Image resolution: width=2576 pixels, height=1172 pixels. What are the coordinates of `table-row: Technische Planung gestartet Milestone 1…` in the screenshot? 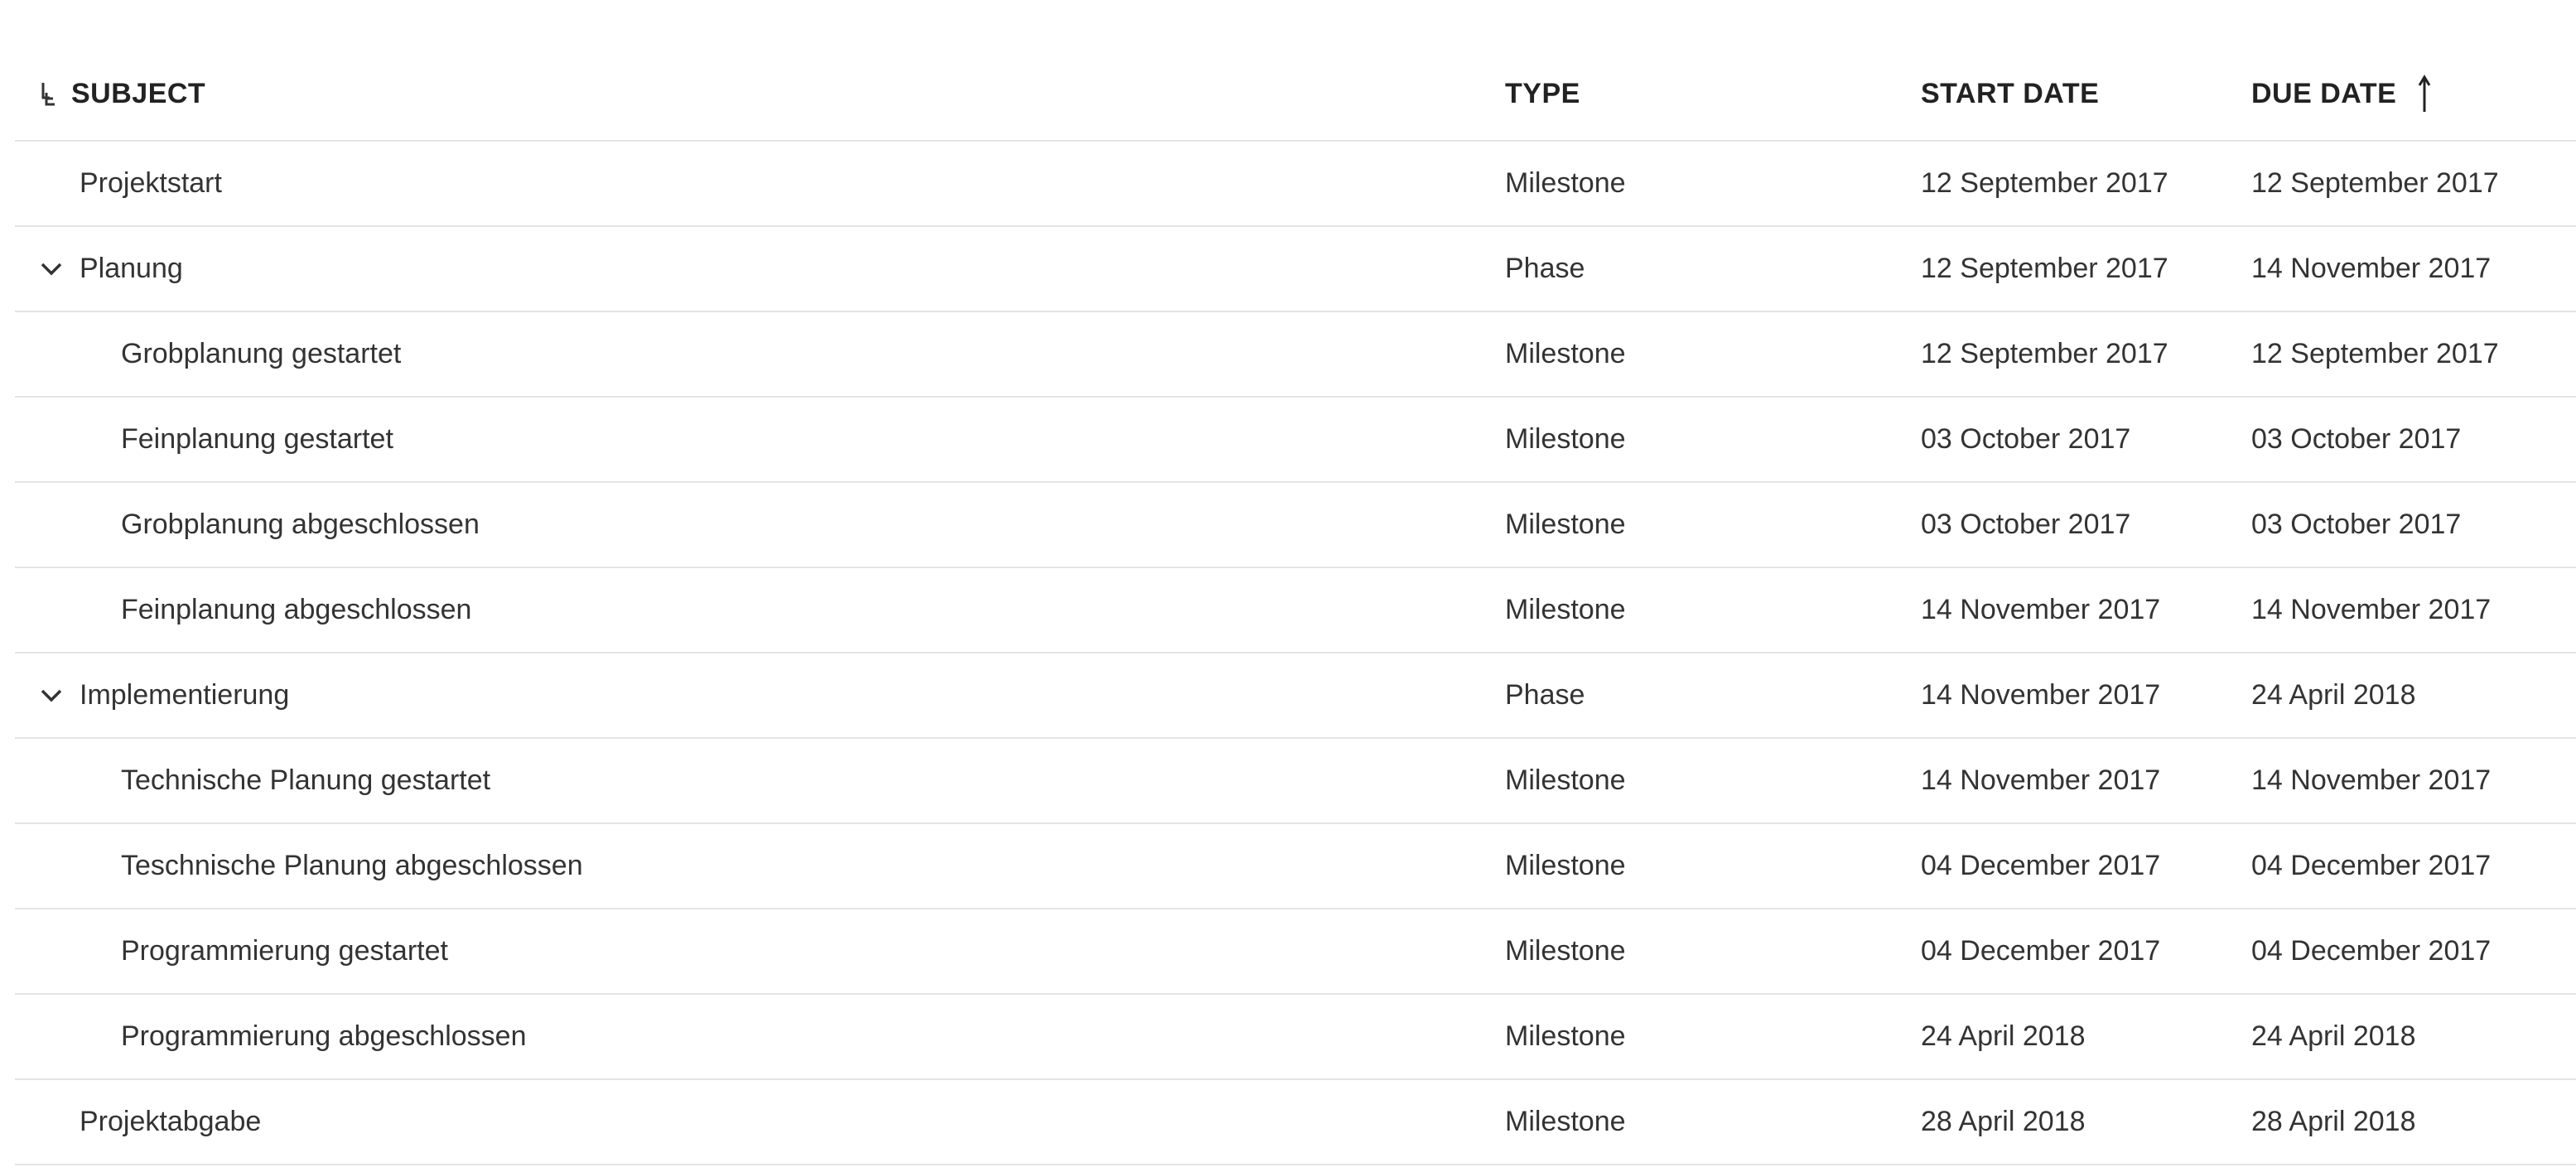 It's located at (1295, 781).